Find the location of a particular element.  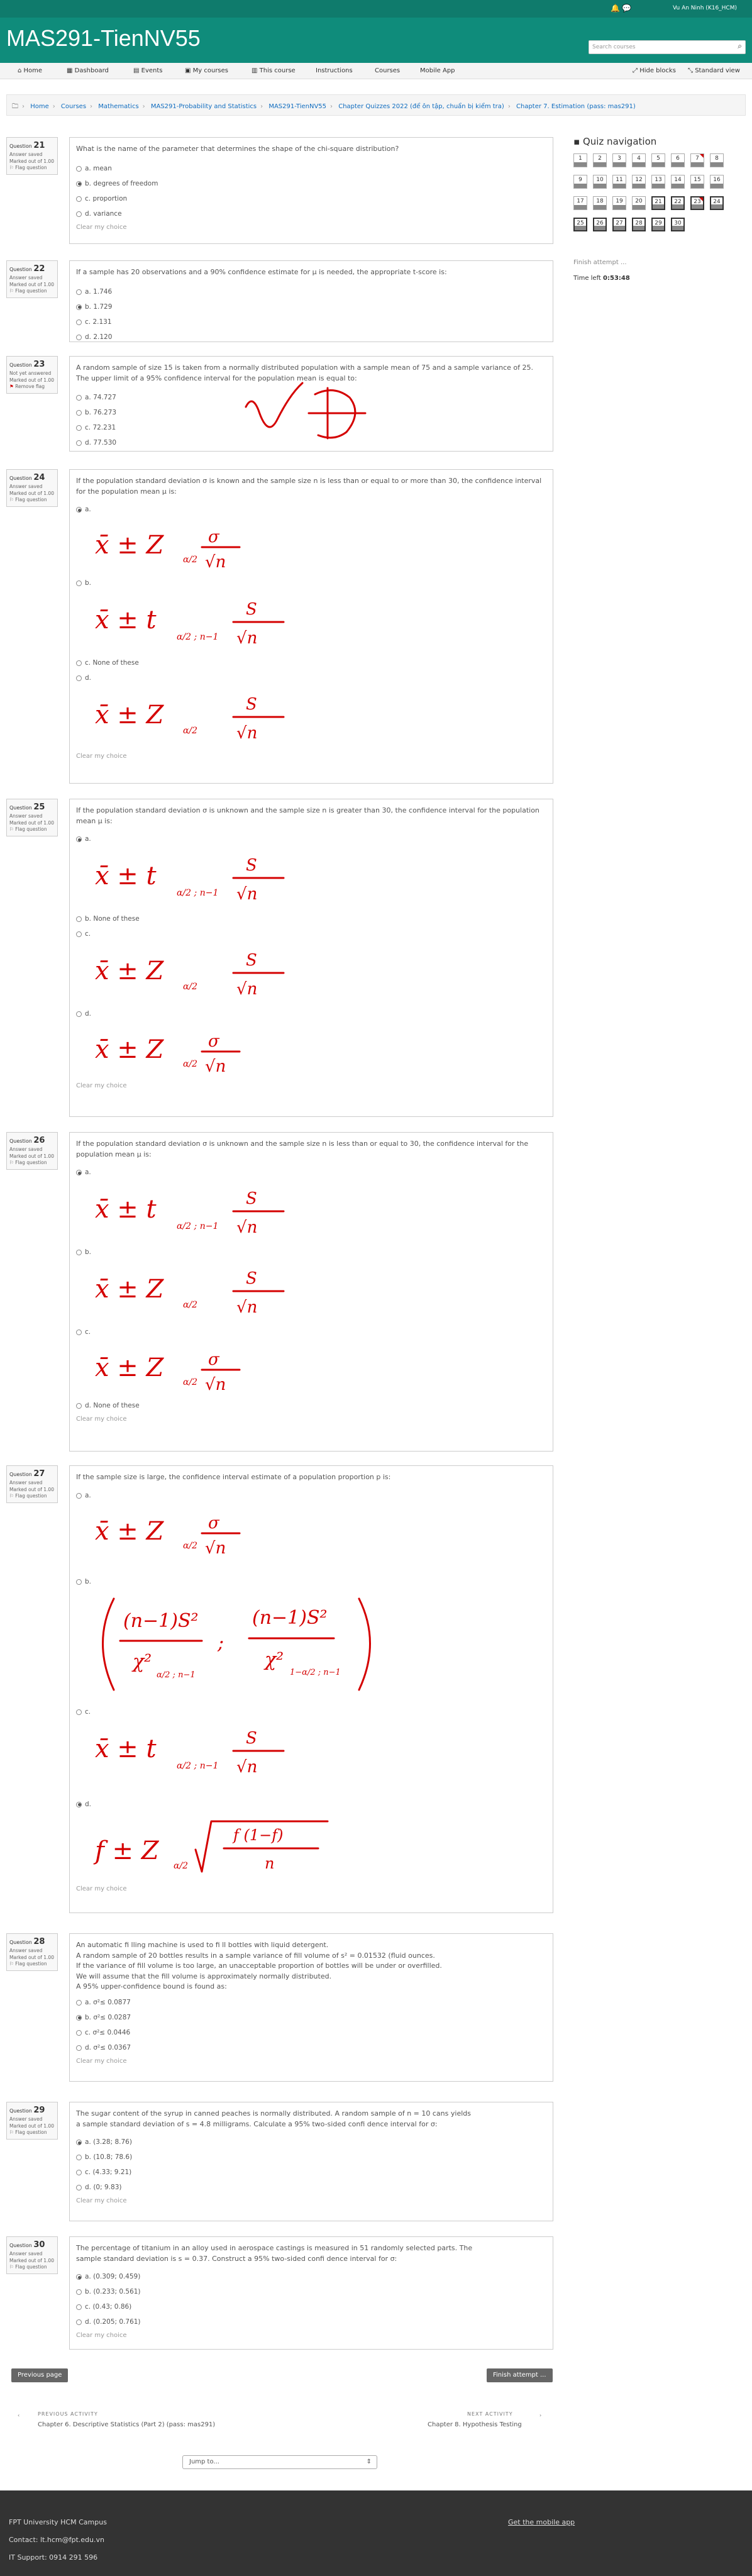

option: c. None of these is located at coordinates (311, 662).